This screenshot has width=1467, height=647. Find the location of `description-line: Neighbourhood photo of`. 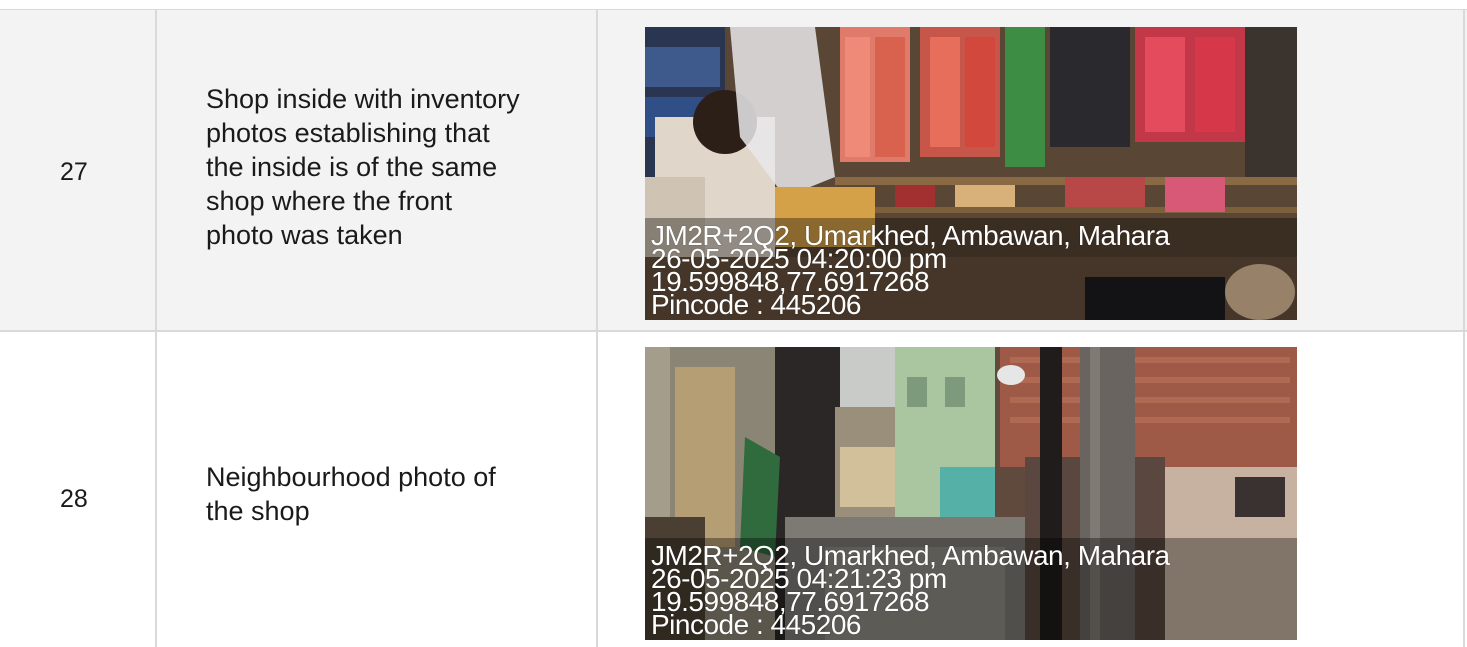

description-line: Neighbourhood photo of is located at coordinates (351, 477).